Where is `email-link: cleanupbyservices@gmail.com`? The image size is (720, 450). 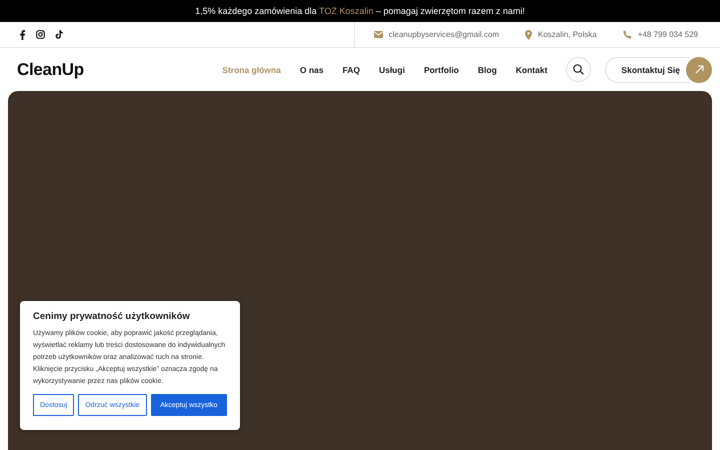
email-link: cleanupbyservices@gmail.com is located at coordinates (444, 34).